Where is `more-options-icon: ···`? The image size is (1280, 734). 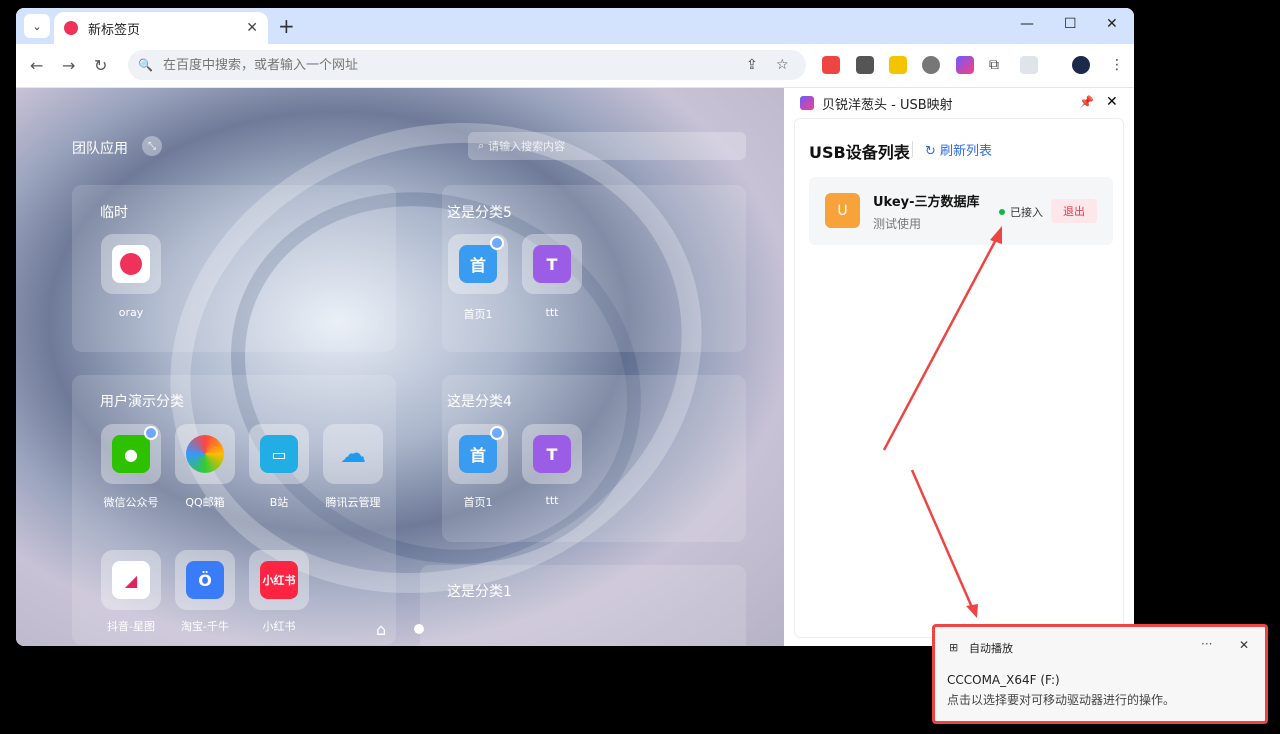 more-options-icon: ··· is located at coordinates (1206, 644).